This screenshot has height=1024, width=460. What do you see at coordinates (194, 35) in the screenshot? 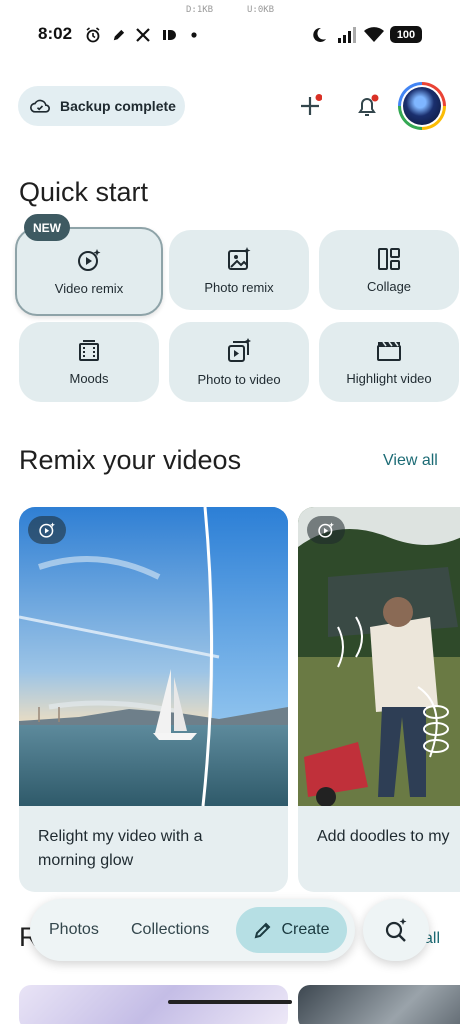
I see `dot-icon` at bounding box center [194, 35].